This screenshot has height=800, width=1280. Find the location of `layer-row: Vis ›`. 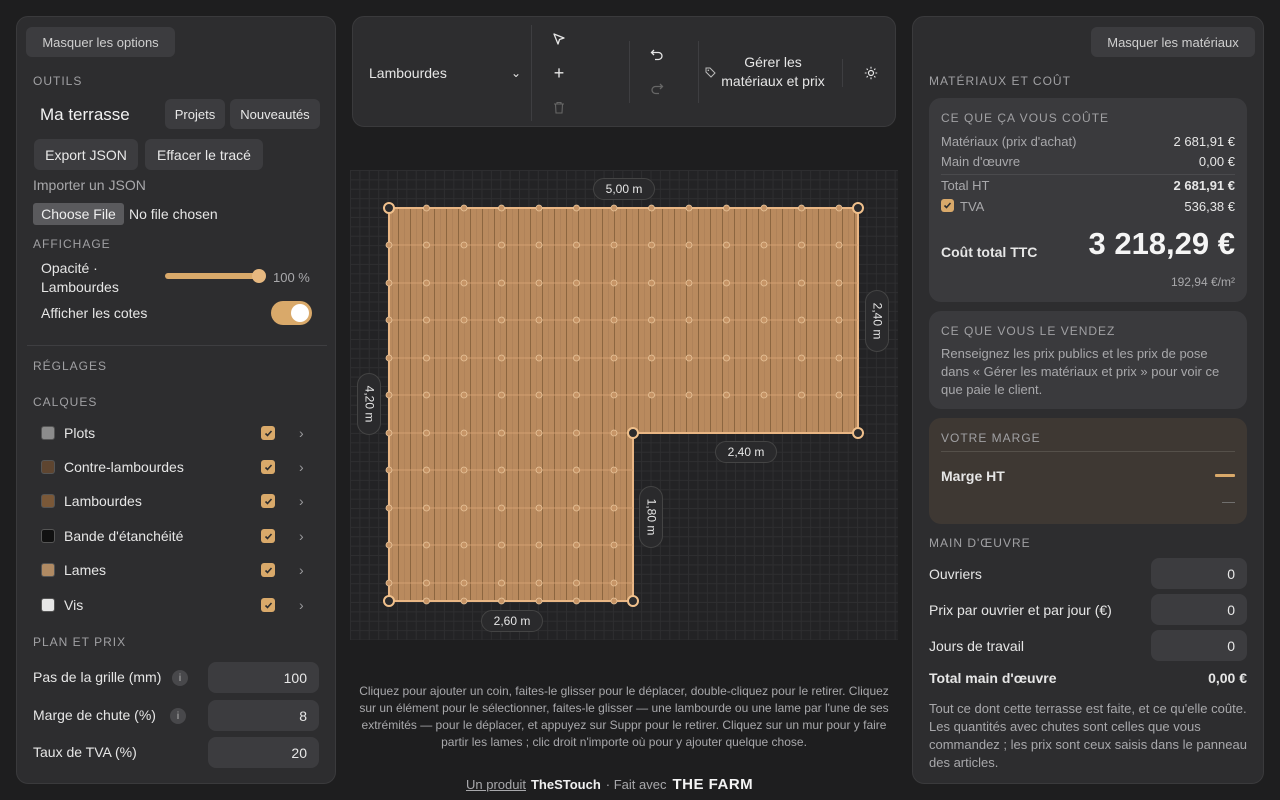

layer-row: Vis › is located at coordinates (177, 605).